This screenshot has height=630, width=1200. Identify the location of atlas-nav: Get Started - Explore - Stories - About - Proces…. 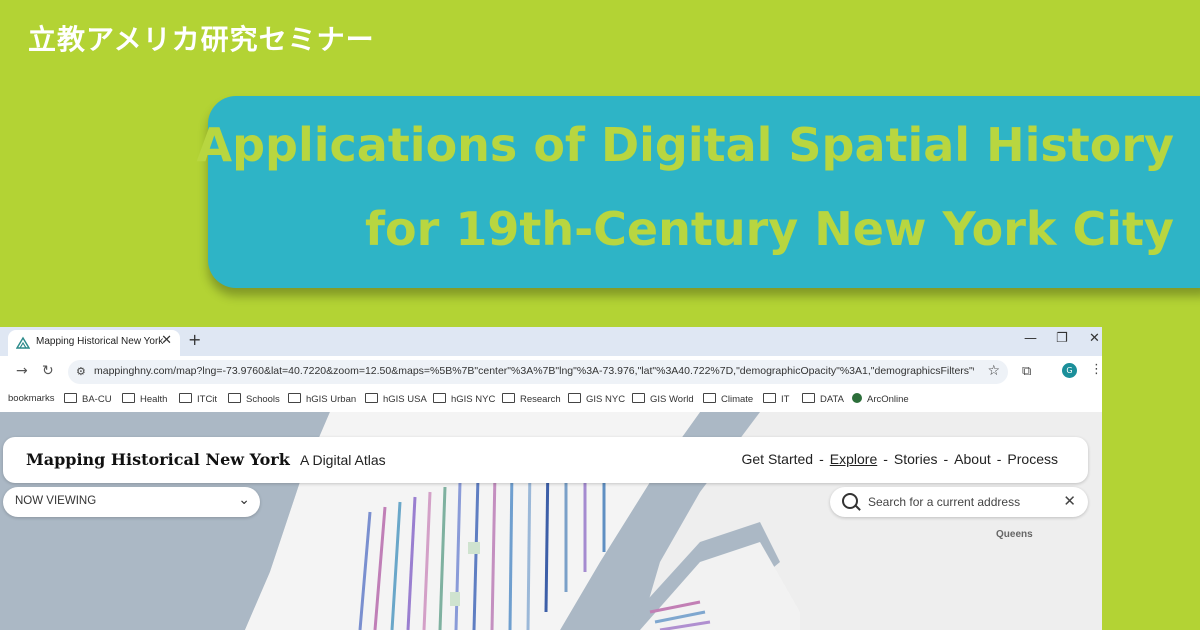
(900, 459).